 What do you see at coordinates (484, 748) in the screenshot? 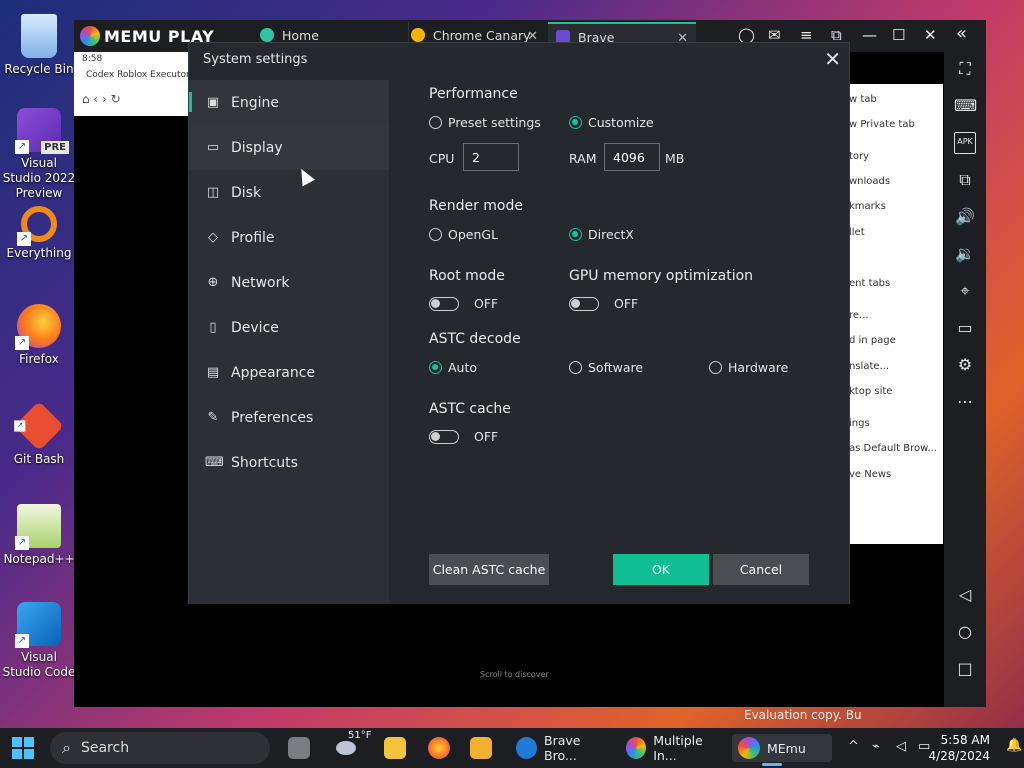
I see `media-player-button` at bounding box center [484, 748].